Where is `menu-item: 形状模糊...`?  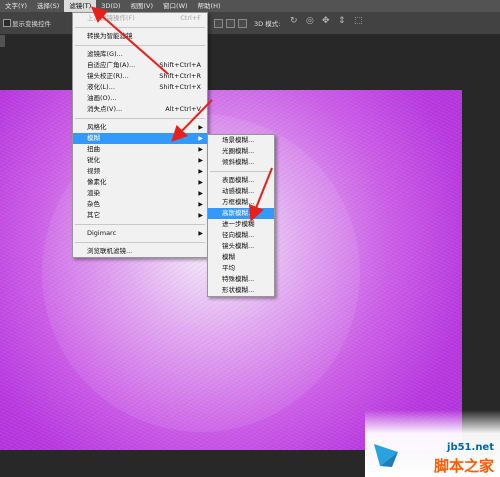 menu-item: 形状模糊... is located at coordinates (241, 290).